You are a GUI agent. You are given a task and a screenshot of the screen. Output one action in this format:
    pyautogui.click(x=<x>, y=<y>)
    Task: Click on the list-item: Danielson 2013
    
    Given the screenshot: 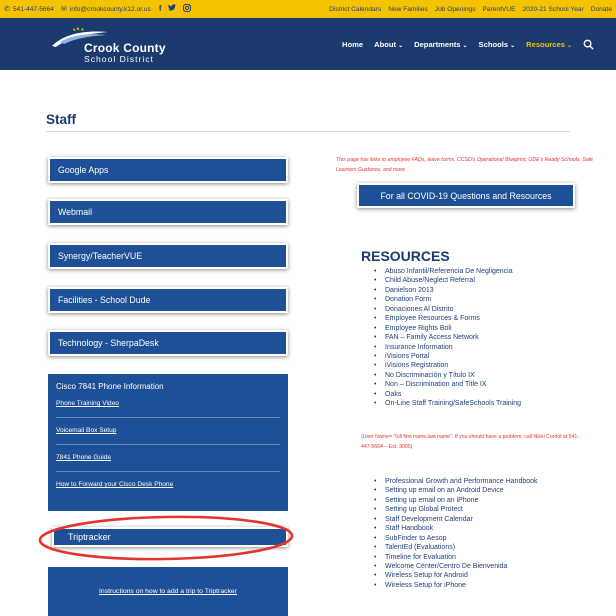 What is the action you would take?
    pyautogui.click(x=447, y=291)
    